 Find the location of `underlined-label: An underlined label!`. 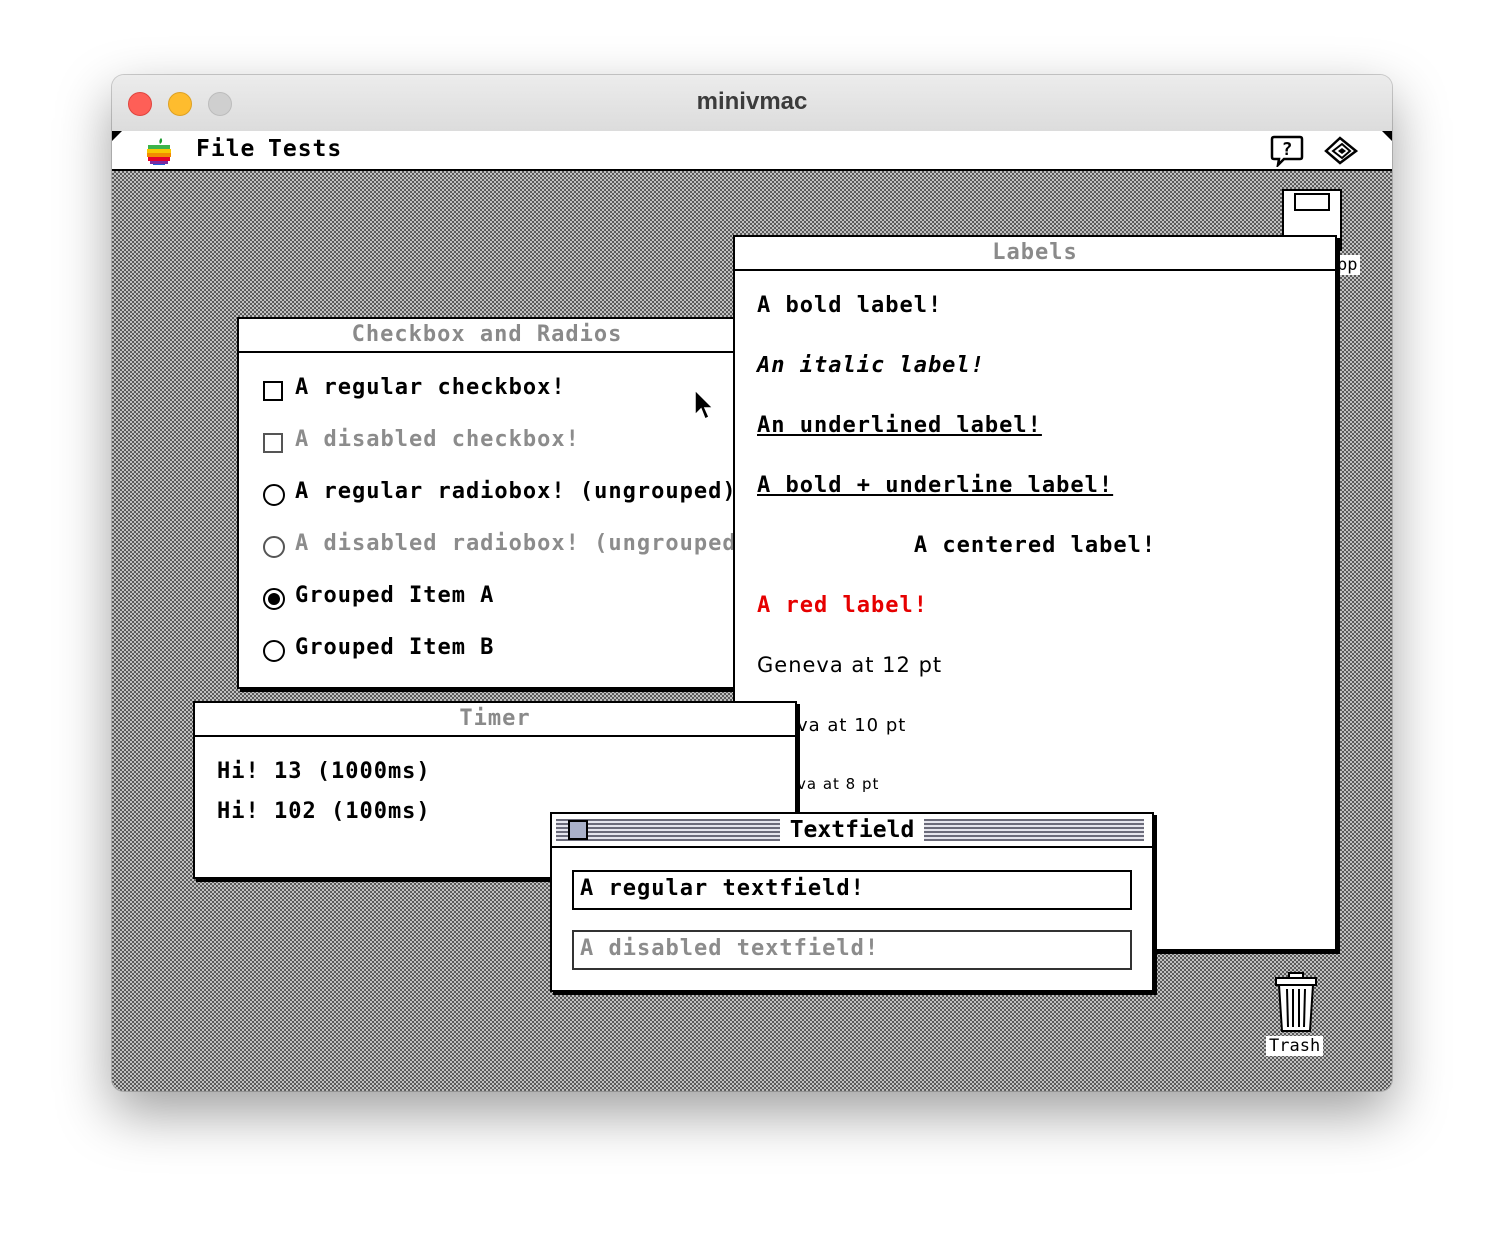

underlined-label: An underlined label! is located at coordinates (899, 425).